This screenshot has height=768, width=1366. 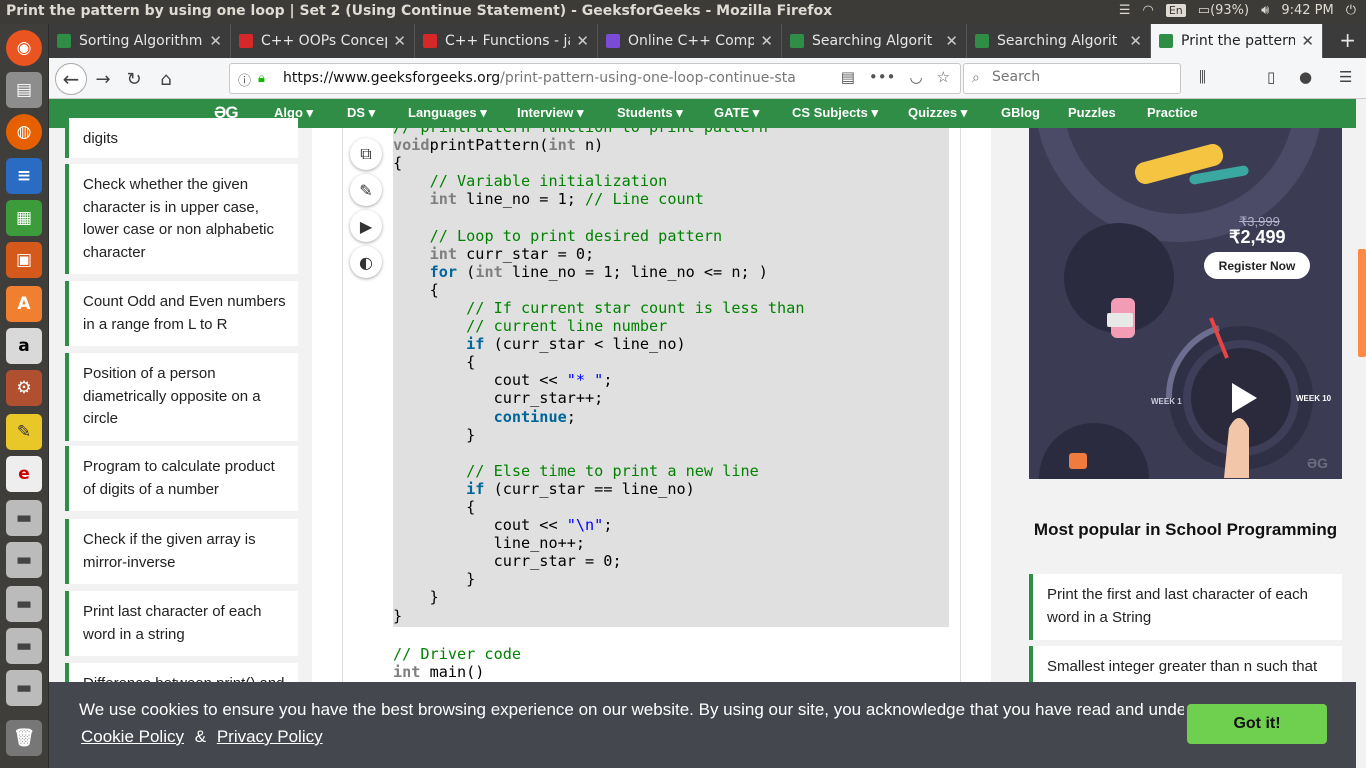 I want to click on bookmark-star-icon: ☆, so click(x=943, y=77).